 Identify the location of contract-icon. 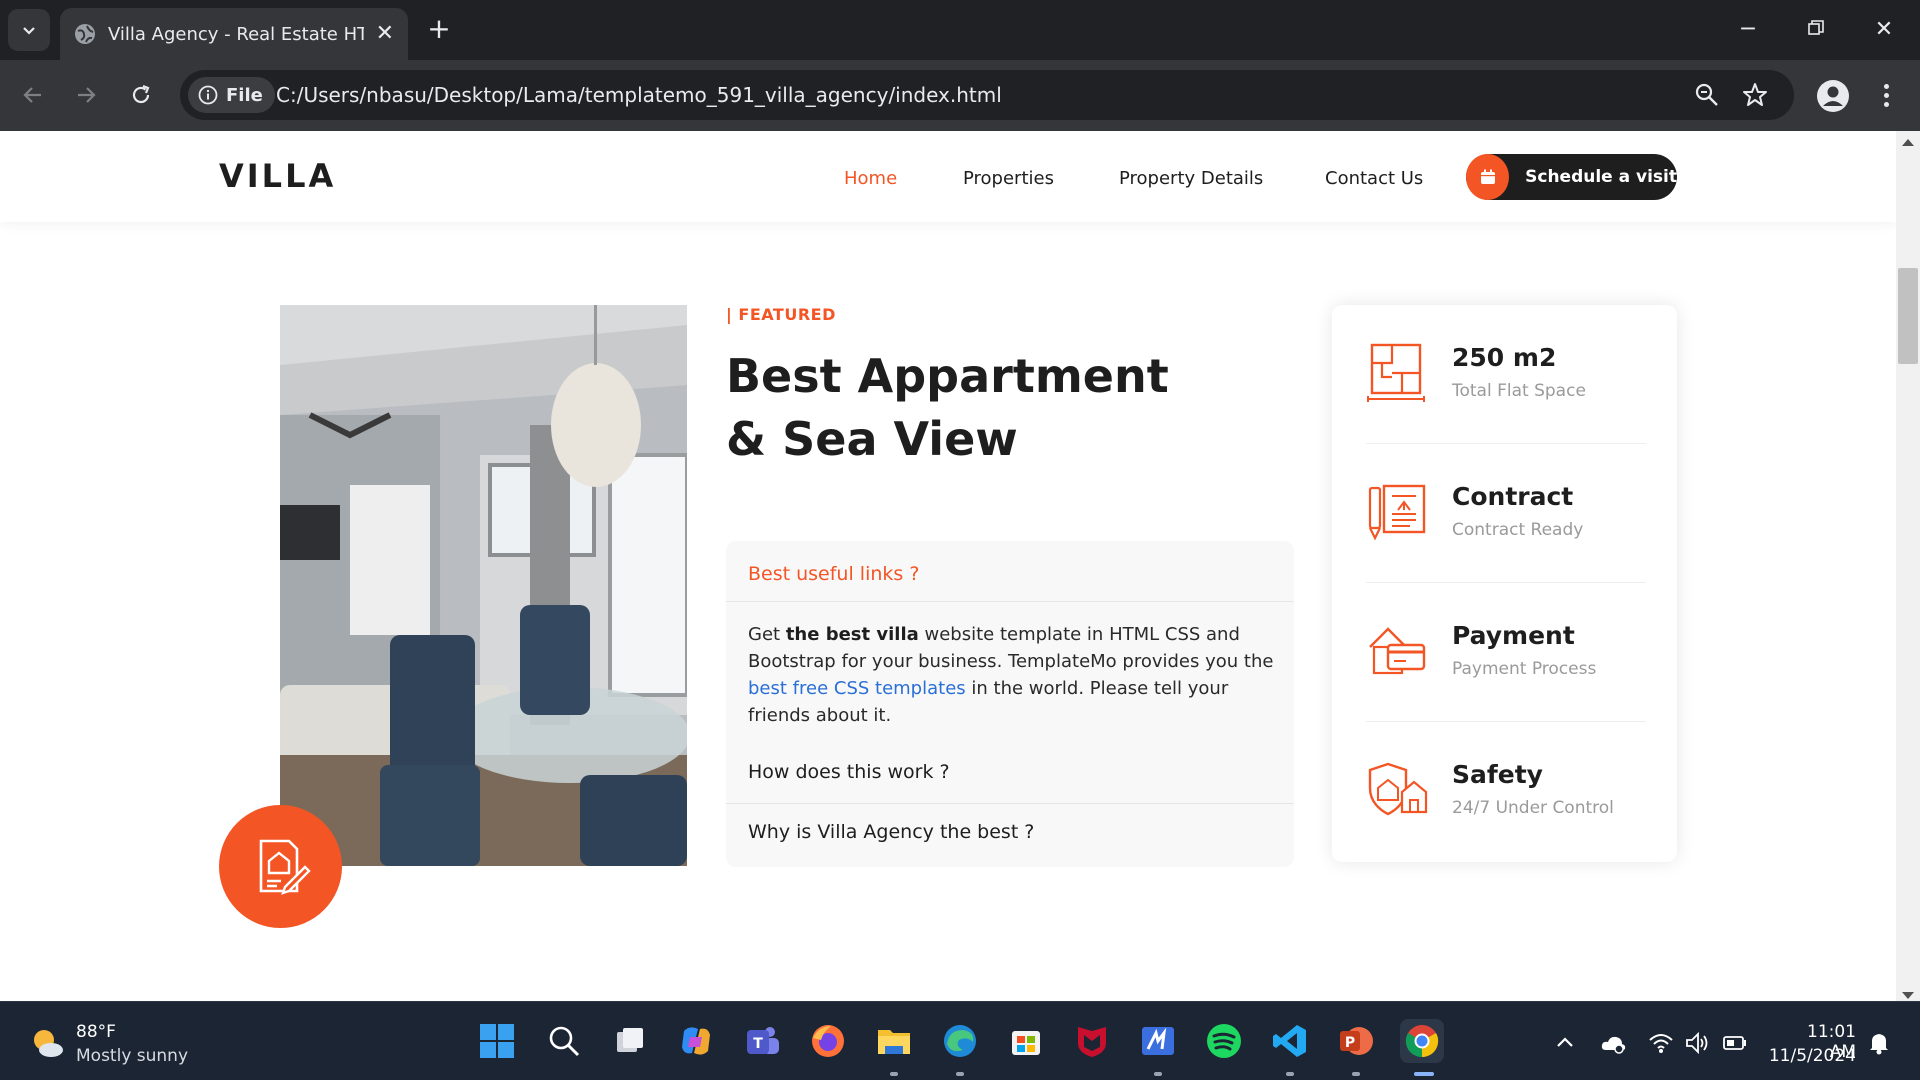
(1397, 512).